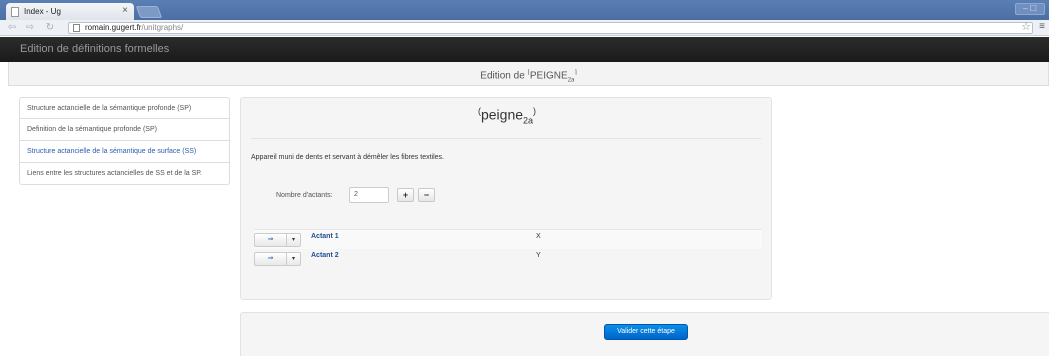 This screenshot has width=1049, height=356. What do you see at coordinates (113, 27) in the screenshot?
I see `url-host: romain.gugert.fr` at bounding box center [113, 27].